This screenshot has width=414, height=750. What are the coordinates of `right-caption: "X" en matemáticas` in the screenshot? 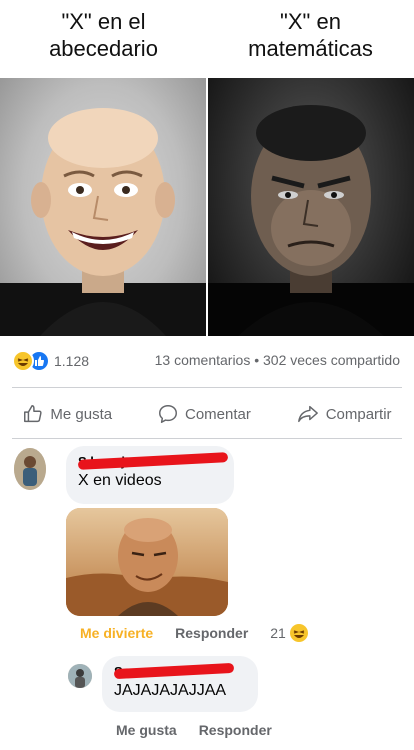 It's located at (310, 35).